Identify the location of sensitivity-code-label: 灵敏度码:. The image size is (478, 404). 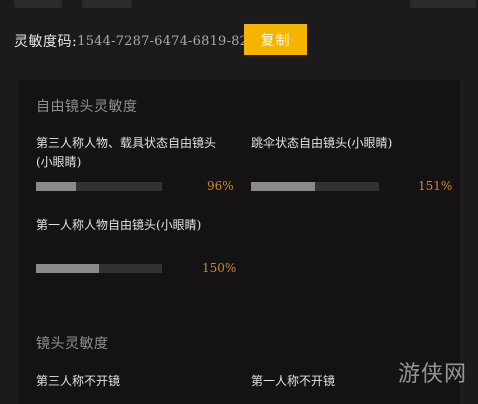
(46, 42).